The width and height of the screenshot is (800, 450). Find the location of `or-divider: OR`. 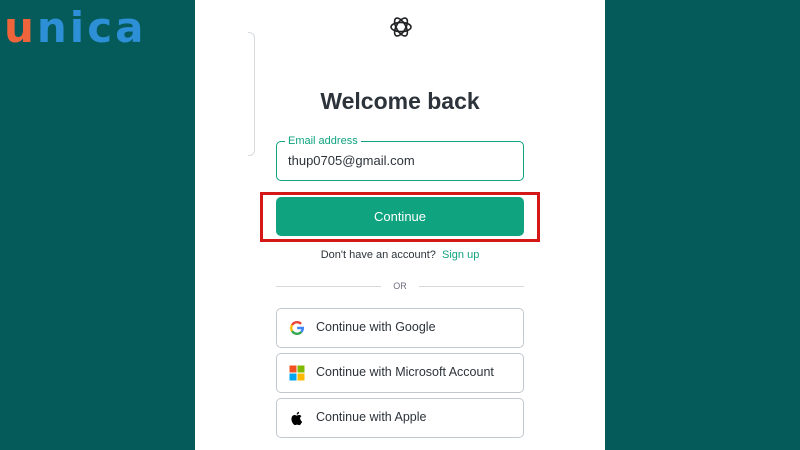

or-divider: OR is located at coordinates (400, 286).